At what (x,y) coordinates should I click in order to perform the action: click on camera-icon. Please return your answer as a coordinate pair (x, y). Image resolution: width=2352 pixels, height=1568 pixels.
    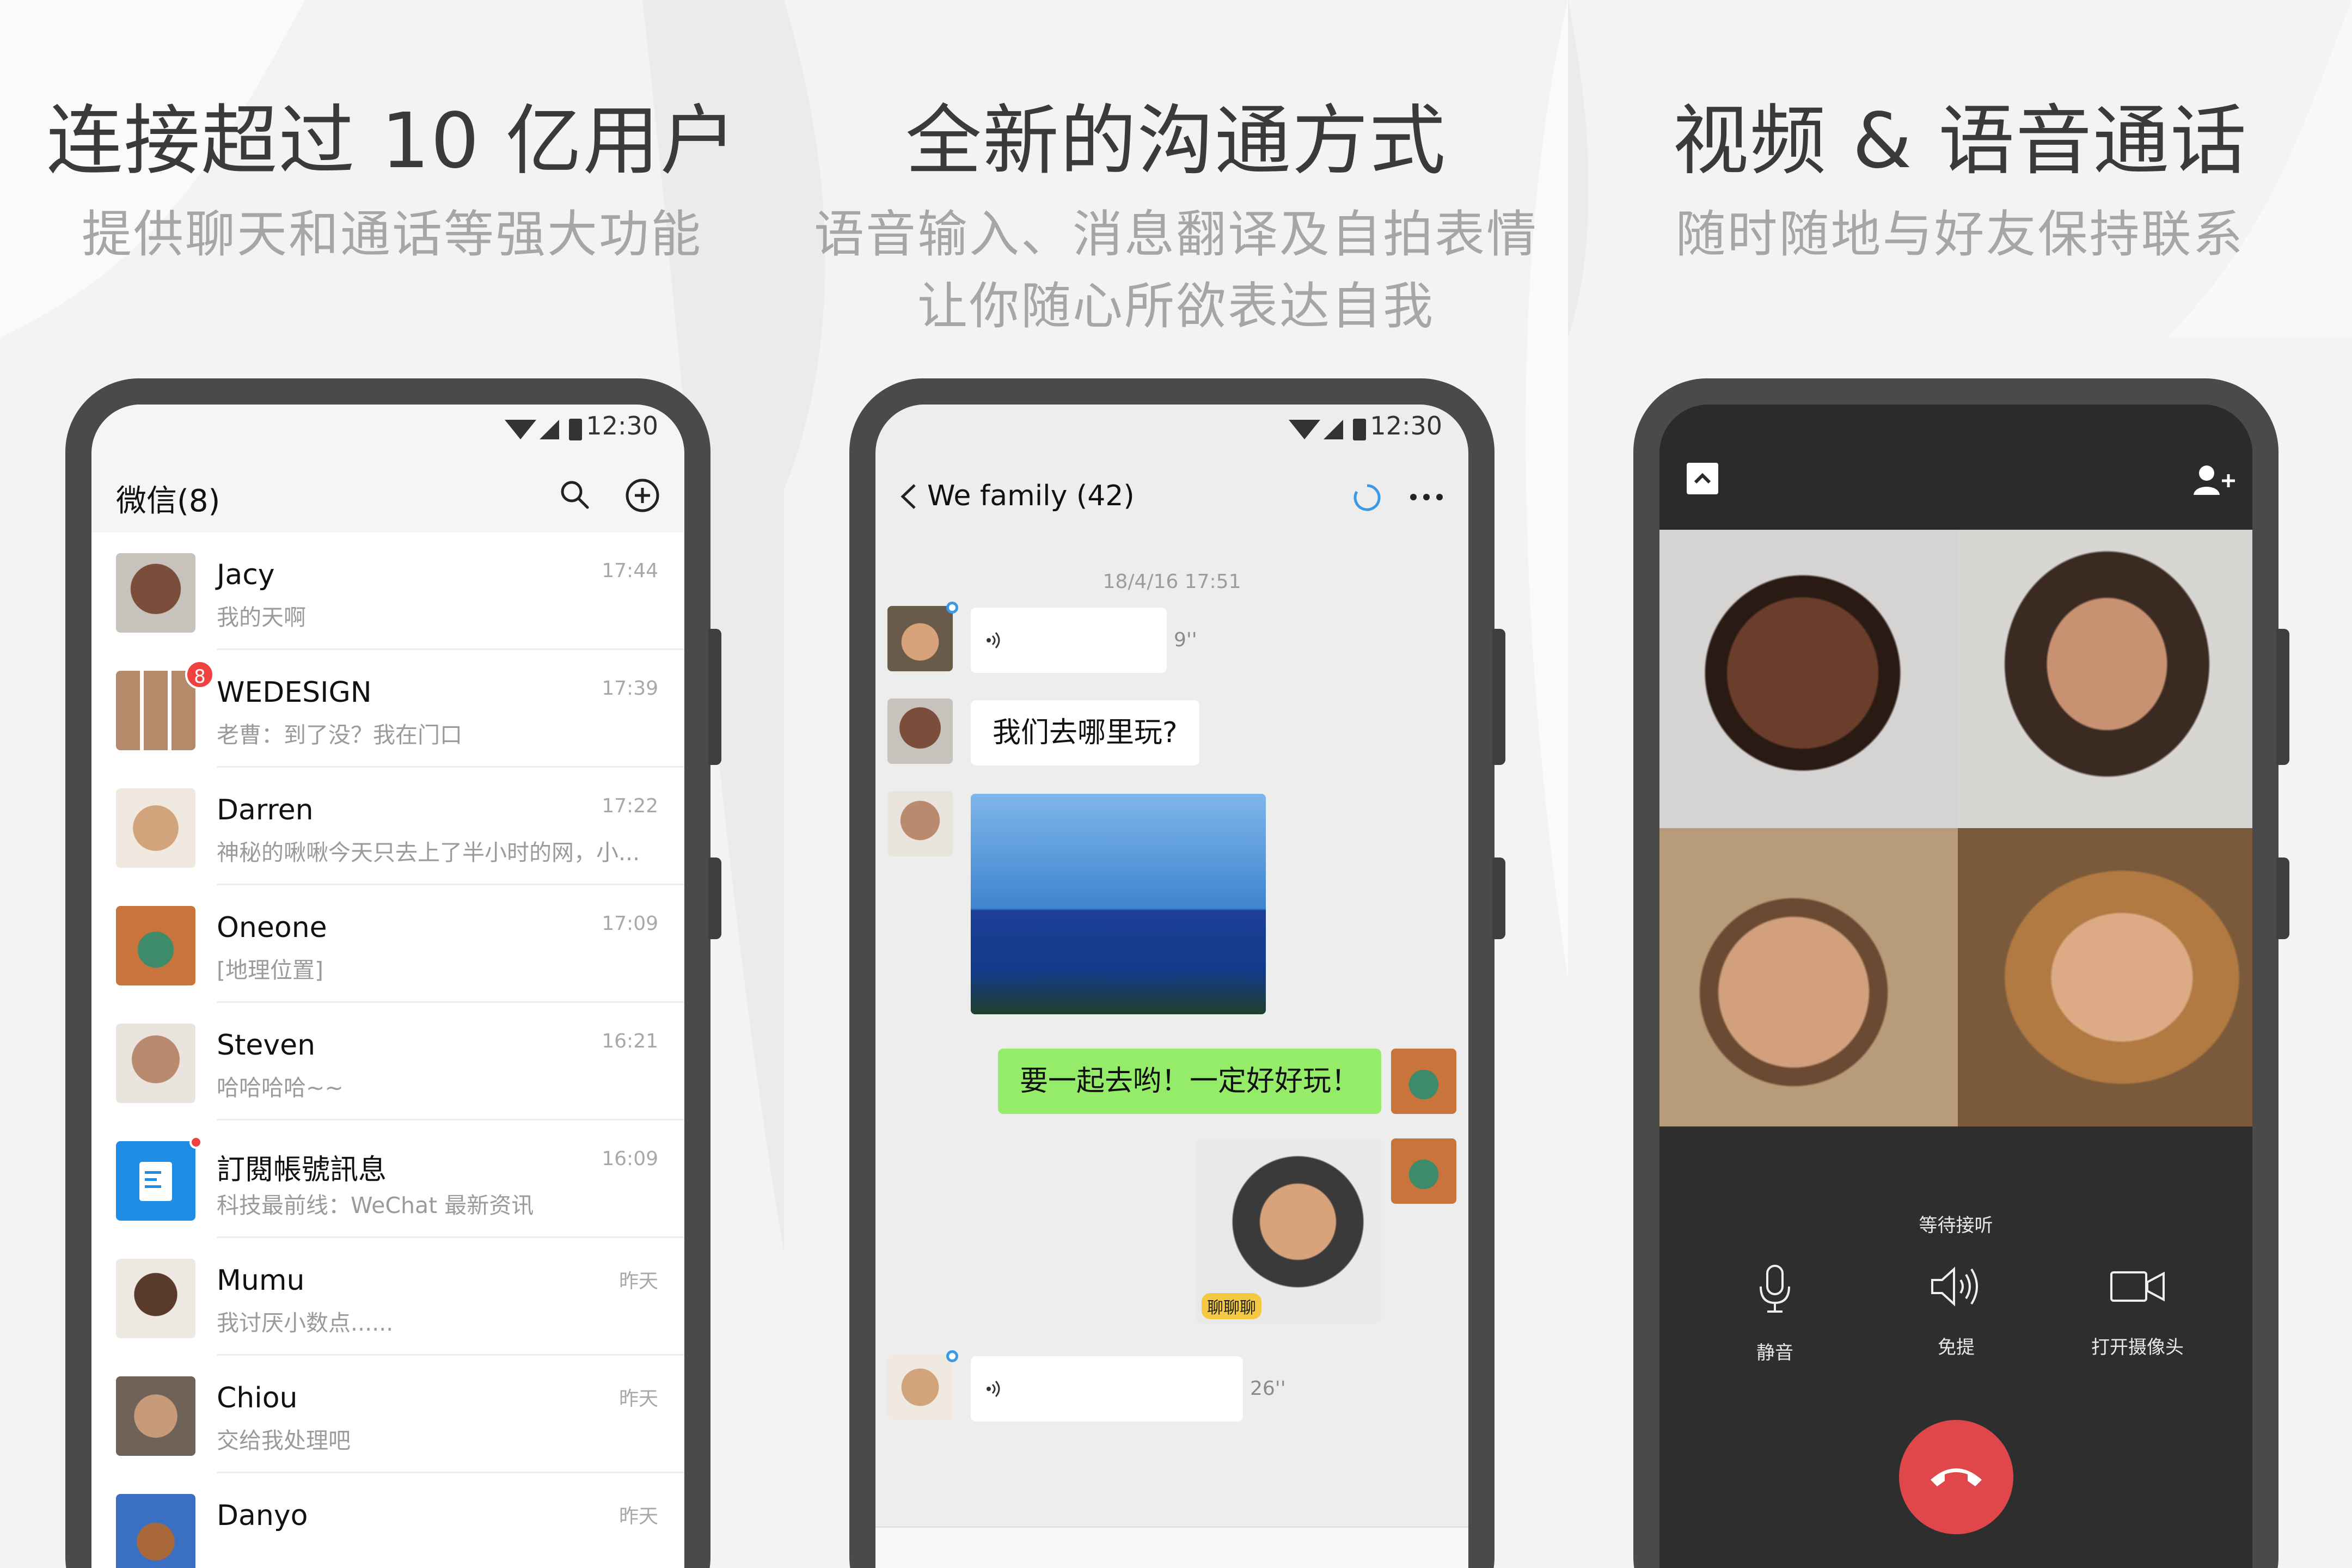
    Looking at the image, I should click on (2137, 1286).